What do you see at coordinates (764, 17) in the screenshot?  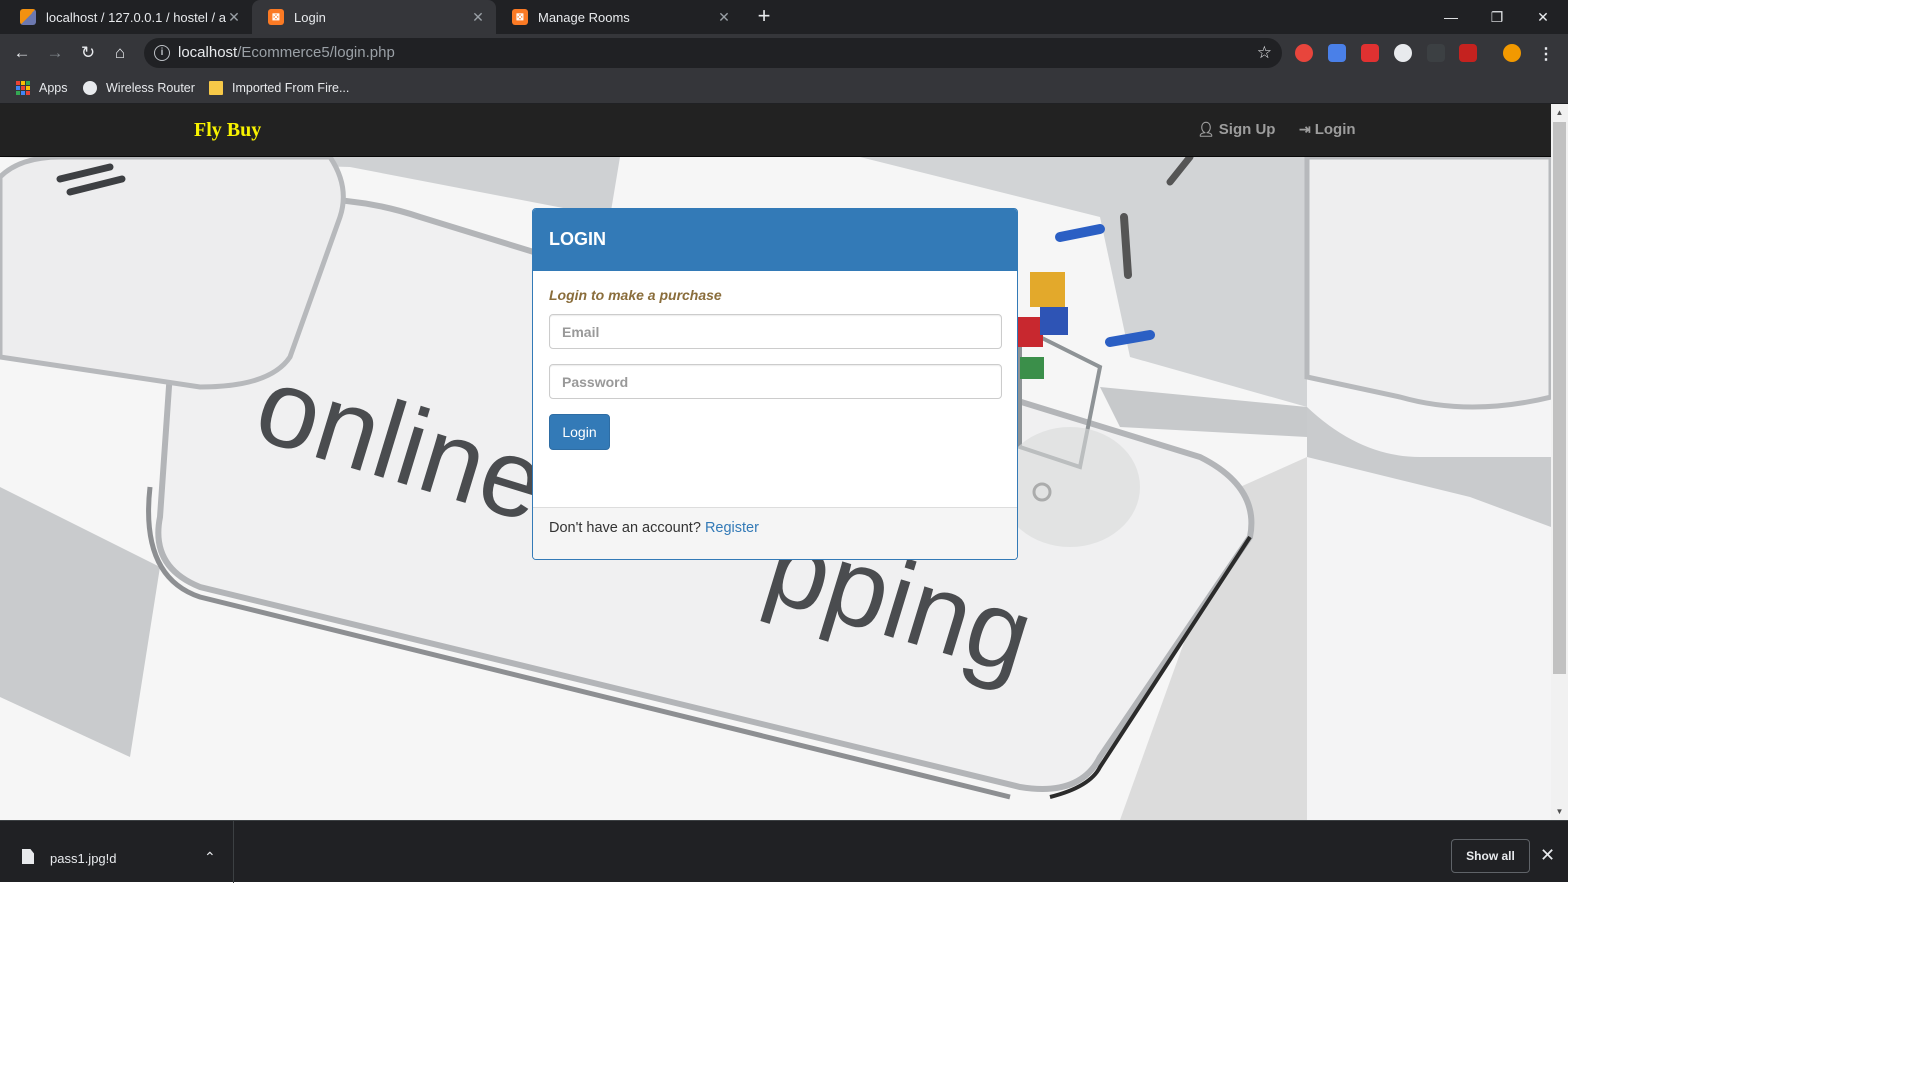 I see `new-tab-icon: +` at bounding box center [764, 17].